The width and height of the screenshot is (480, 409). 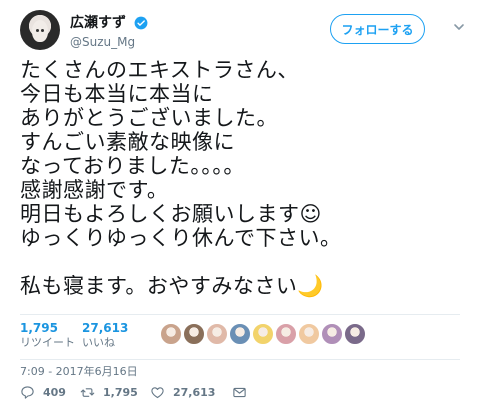 I want to click on like-stat: 27,613 いいね, so click(x=105, y=335).